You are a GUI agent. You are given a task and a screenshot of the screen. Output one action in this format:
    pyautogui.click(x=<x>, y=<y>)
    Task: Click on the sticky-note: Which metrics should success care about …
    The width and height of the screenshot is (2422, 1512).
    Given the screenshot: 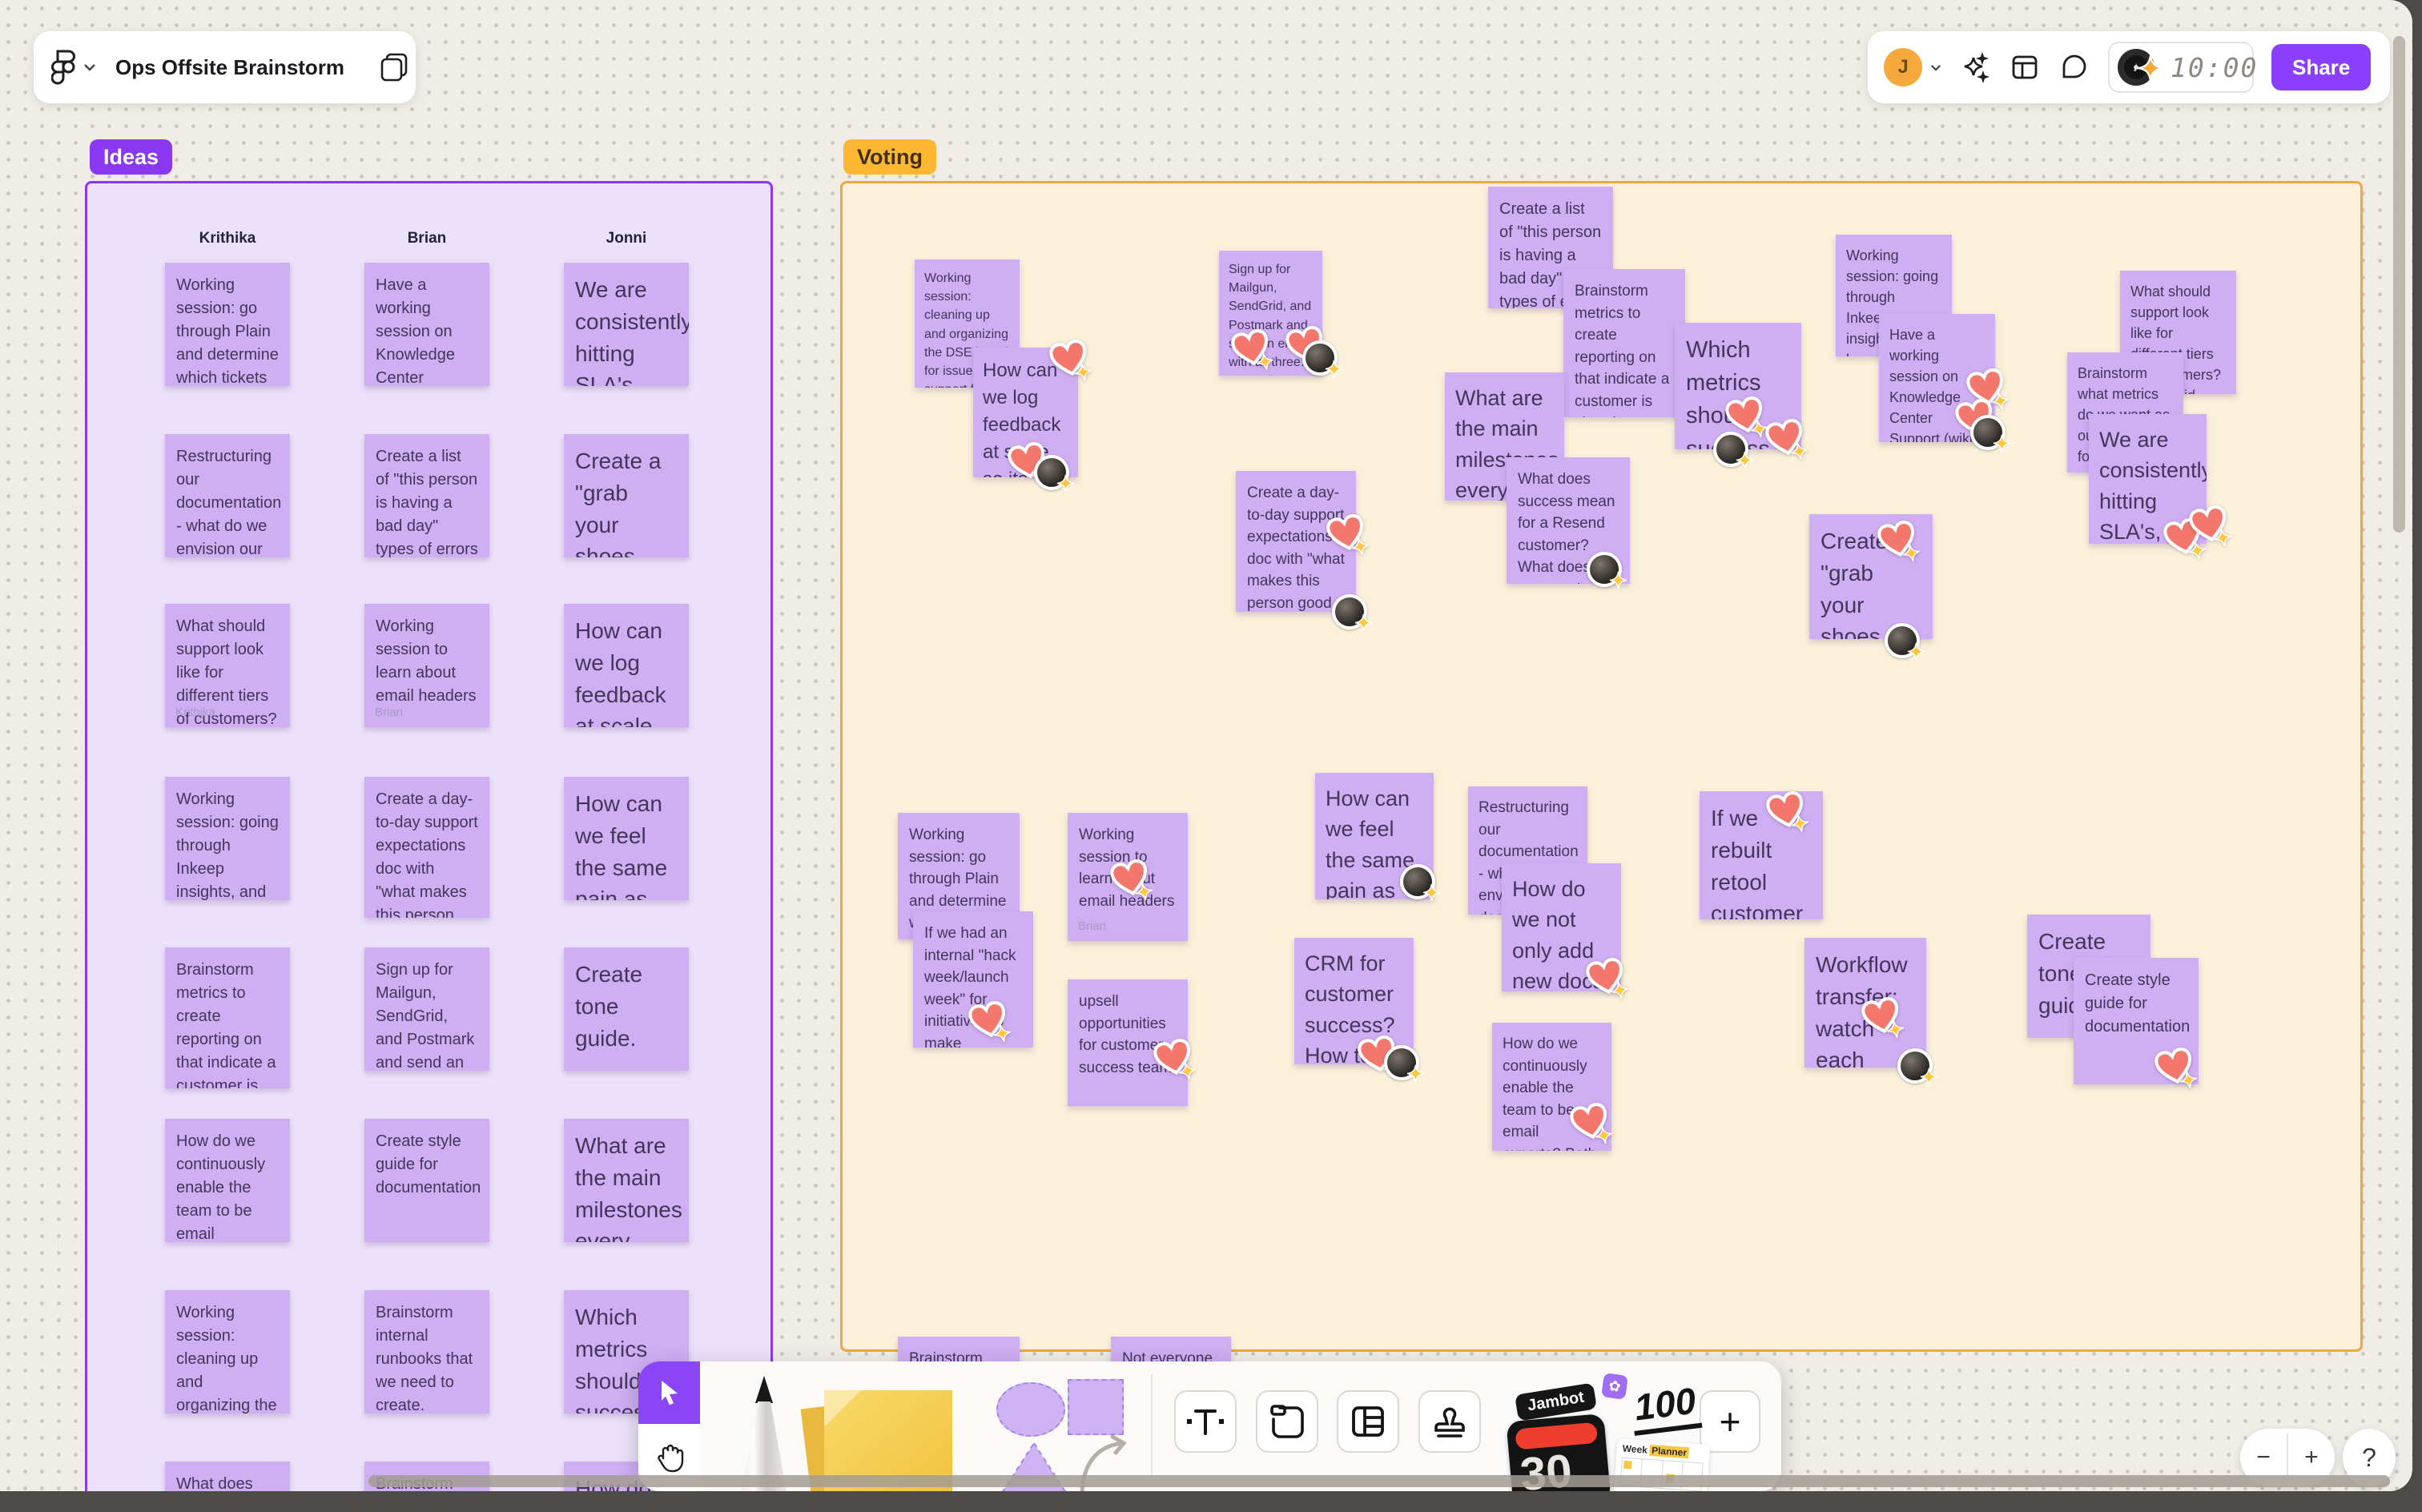 What is the action you would take?
    pyautogui.click(x=1741, y=396)
    